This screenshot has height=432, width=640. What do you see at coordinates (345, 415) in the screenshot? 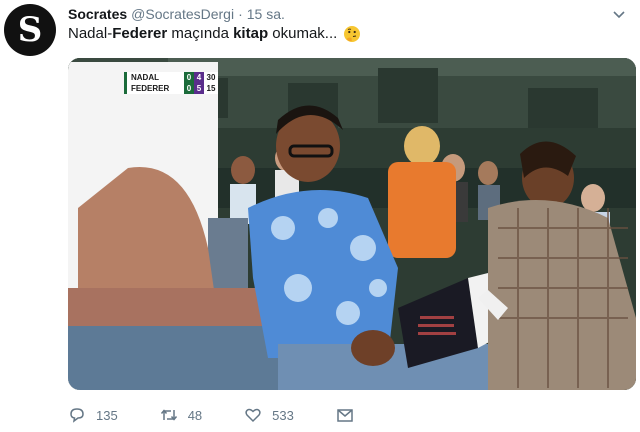
I see `envelope-icon` at bounding box center [345, 415].